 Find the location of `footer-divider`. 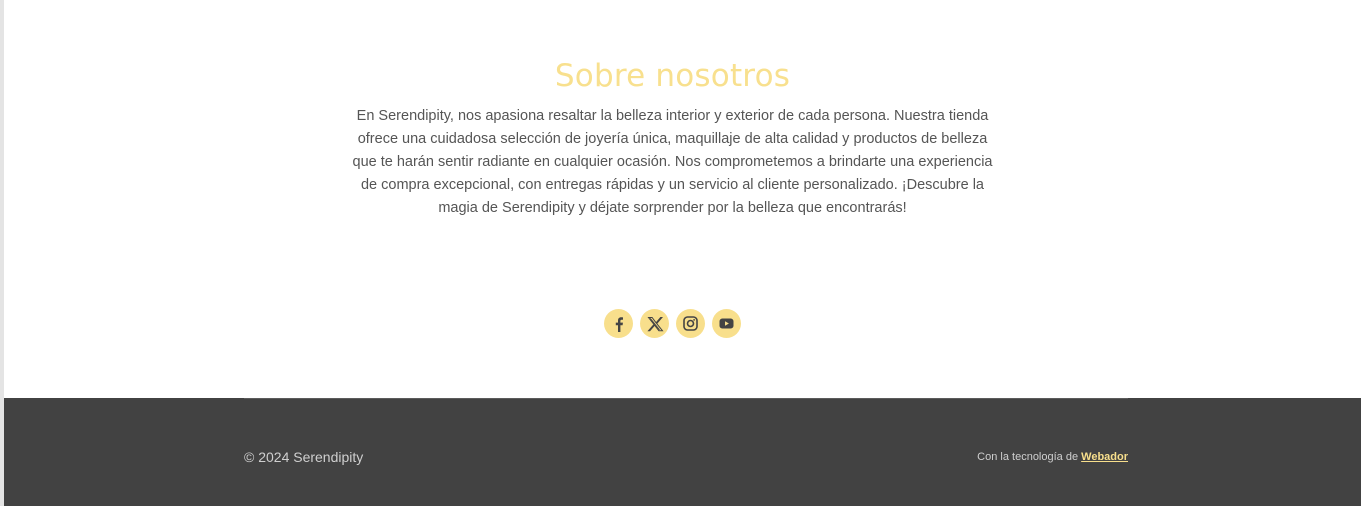

footer-divider is located at coordinates (686, 398).